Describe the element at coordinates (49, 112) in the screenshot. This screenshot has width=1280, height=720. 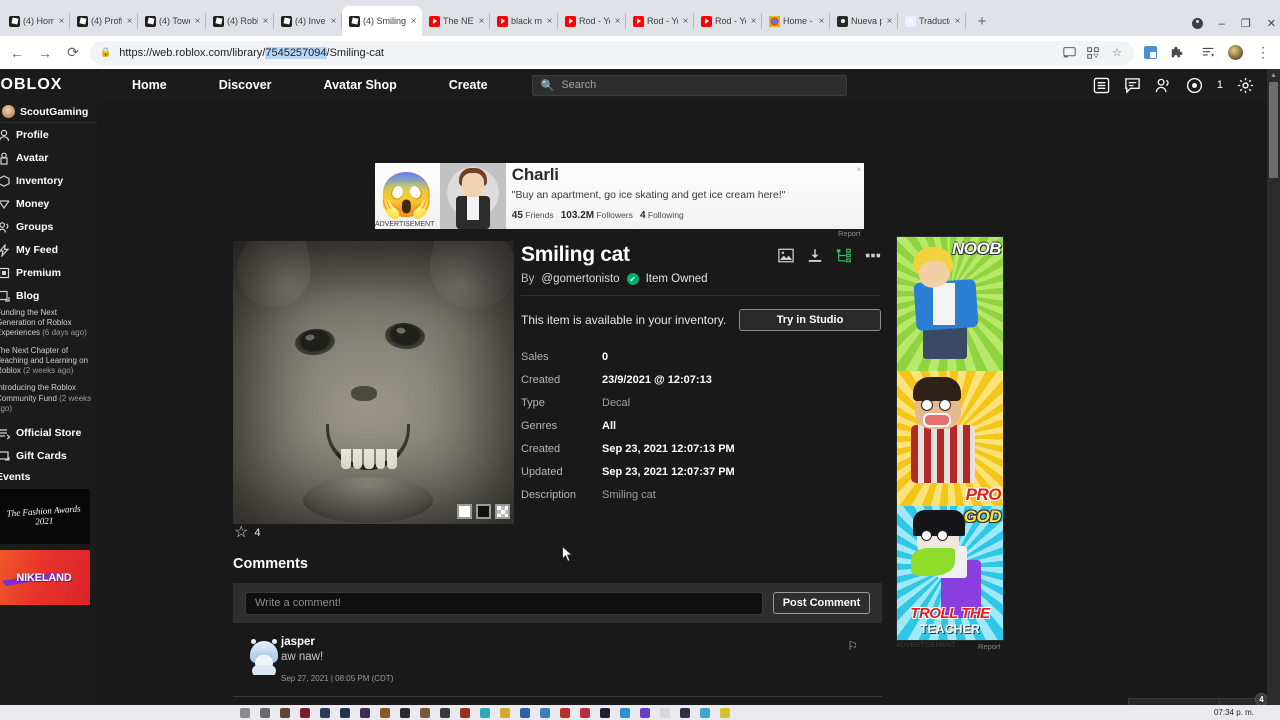
I see `sidebar-user: ScoutGaming` at that location.